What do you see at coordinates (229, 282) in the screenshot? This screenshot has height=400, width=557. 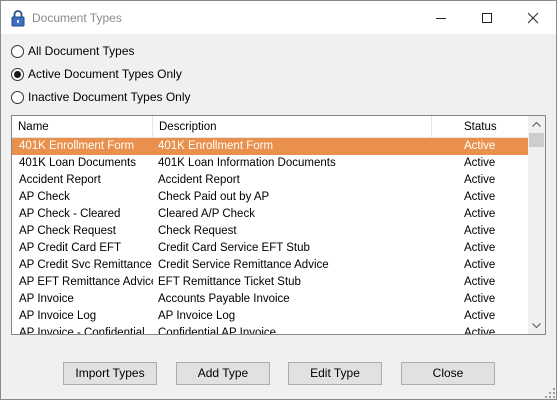 I see `cell-description: EFT Remittance Ticket Stub` at bounding box center [229, 282].